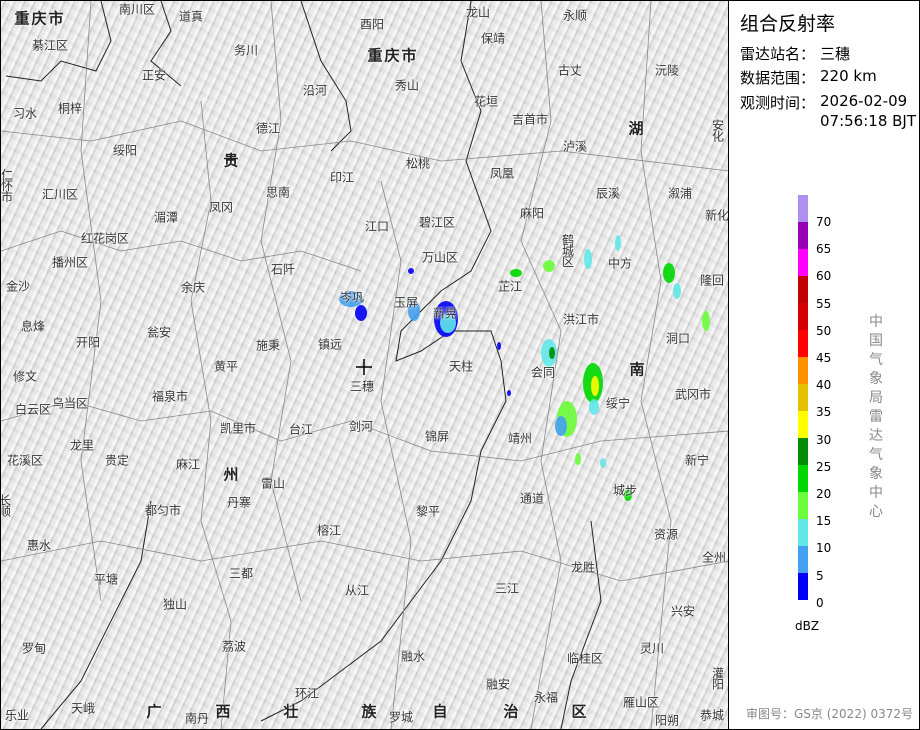 The image size is (920, 730). I want to click on legend-tick: 70, so click(824, 222).